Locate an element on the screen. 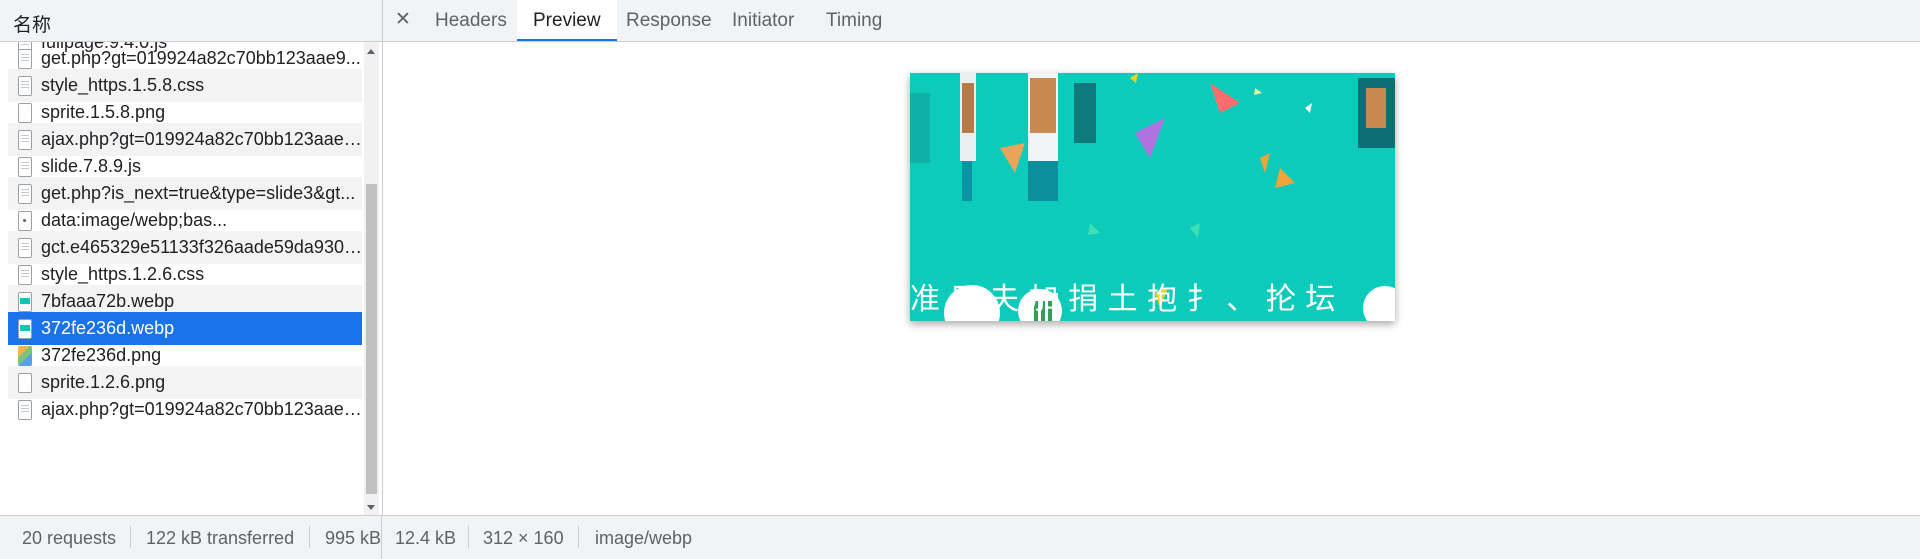 The image size is (1920, 559). request-name: slide.7.8.9.js is located at coordinates (91, 166).